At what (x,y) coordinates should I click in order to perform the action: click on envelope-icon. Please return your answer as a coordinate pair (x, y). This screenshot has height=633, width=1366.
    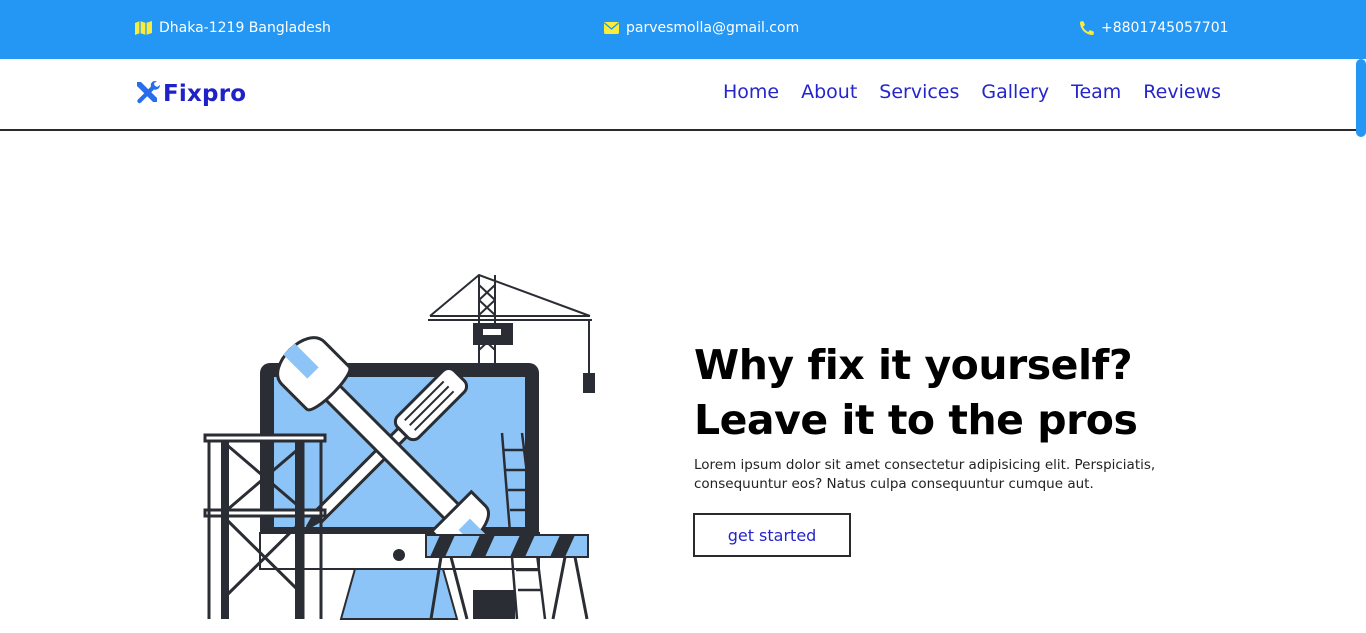
    Looking at the image, I should click on (611, 28).